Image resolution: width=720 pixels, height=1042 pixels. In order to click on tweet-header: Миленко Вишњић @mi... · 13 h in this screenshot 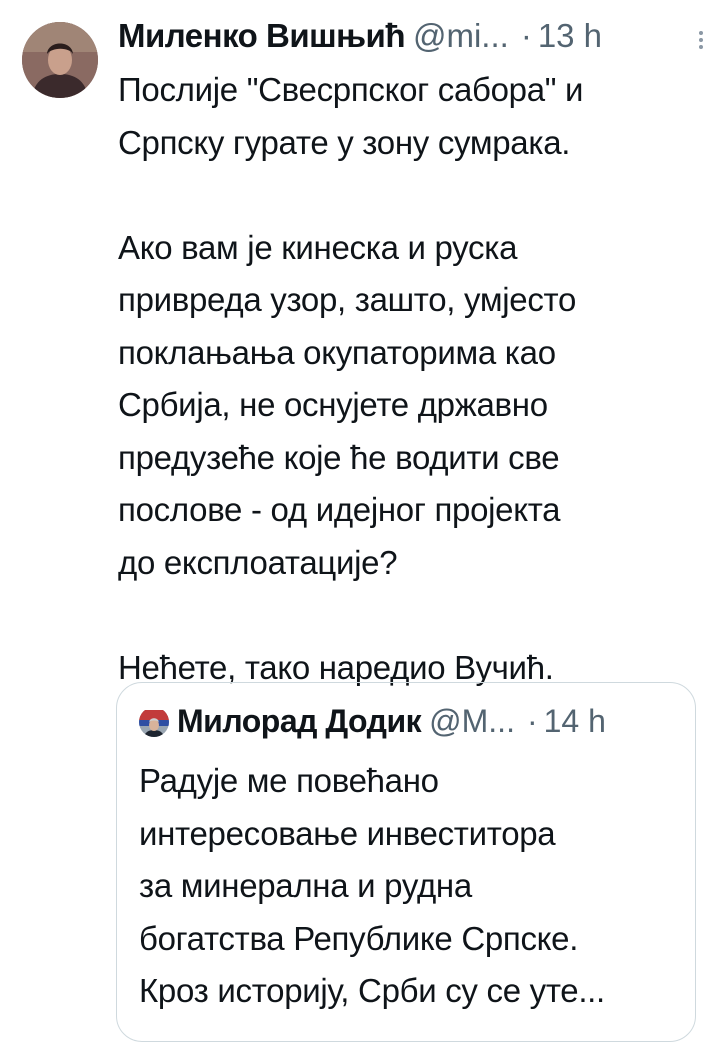, I will do `click(413, 36)`.